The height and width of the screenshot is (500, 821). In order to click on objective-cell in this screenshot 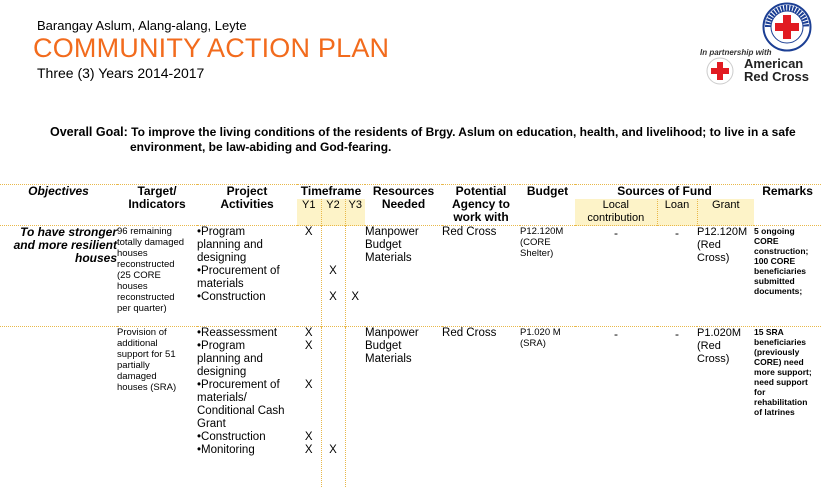, I will do `click(58, 407)`.